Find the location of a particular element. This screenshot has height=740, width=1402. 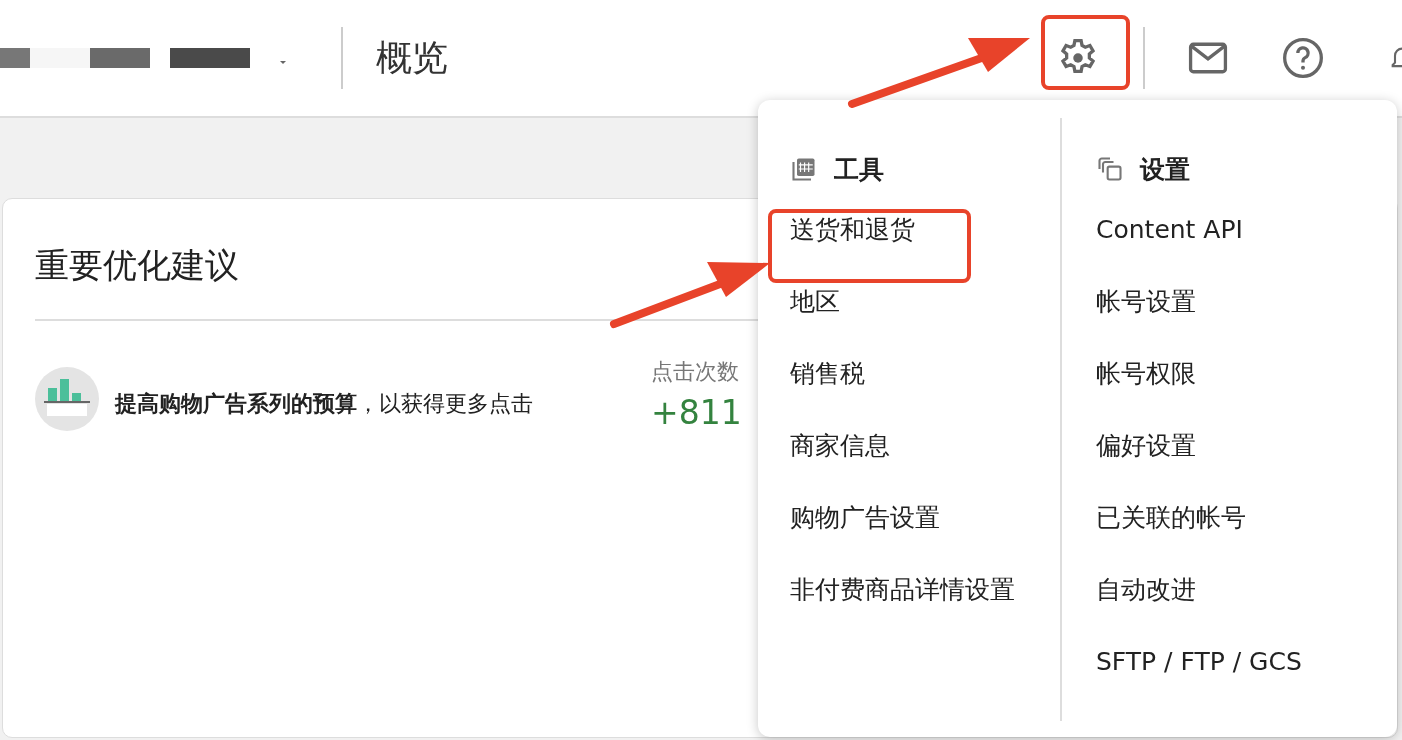

metric-value: +811 is located at coordinates (696, 412).